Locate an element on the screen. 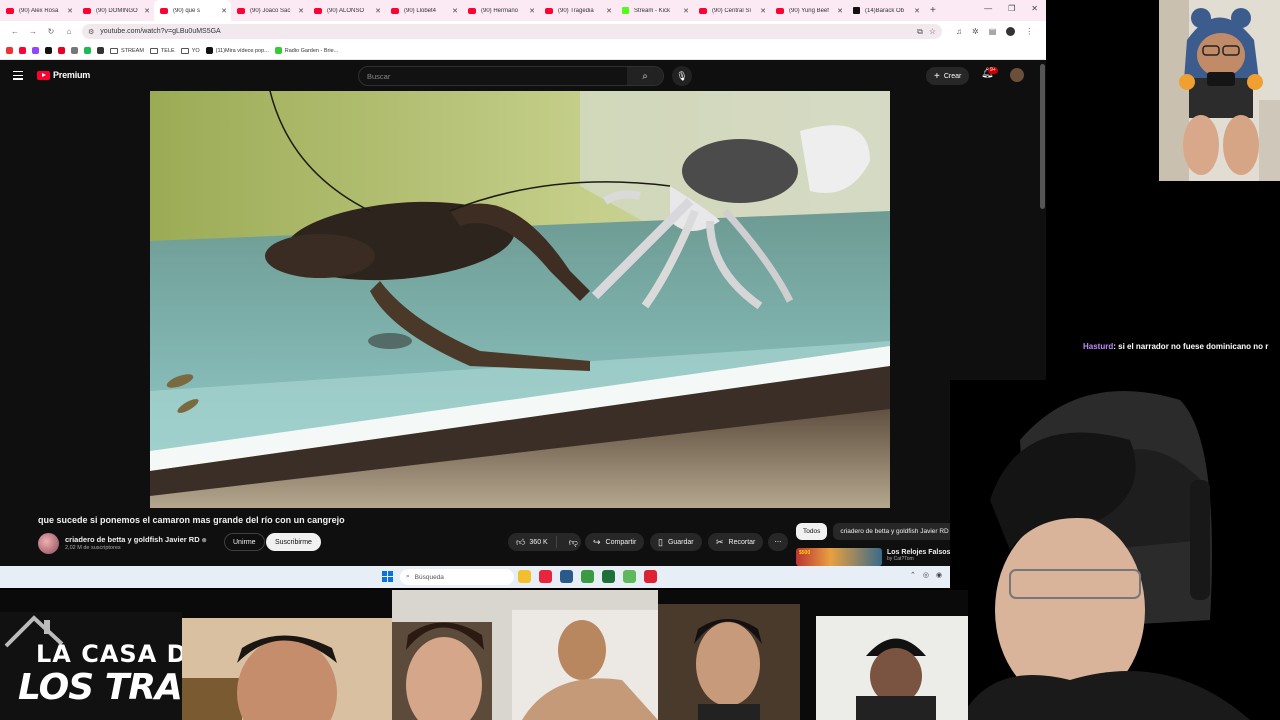  search-input: Buscar is located at coordinates (493, 76).